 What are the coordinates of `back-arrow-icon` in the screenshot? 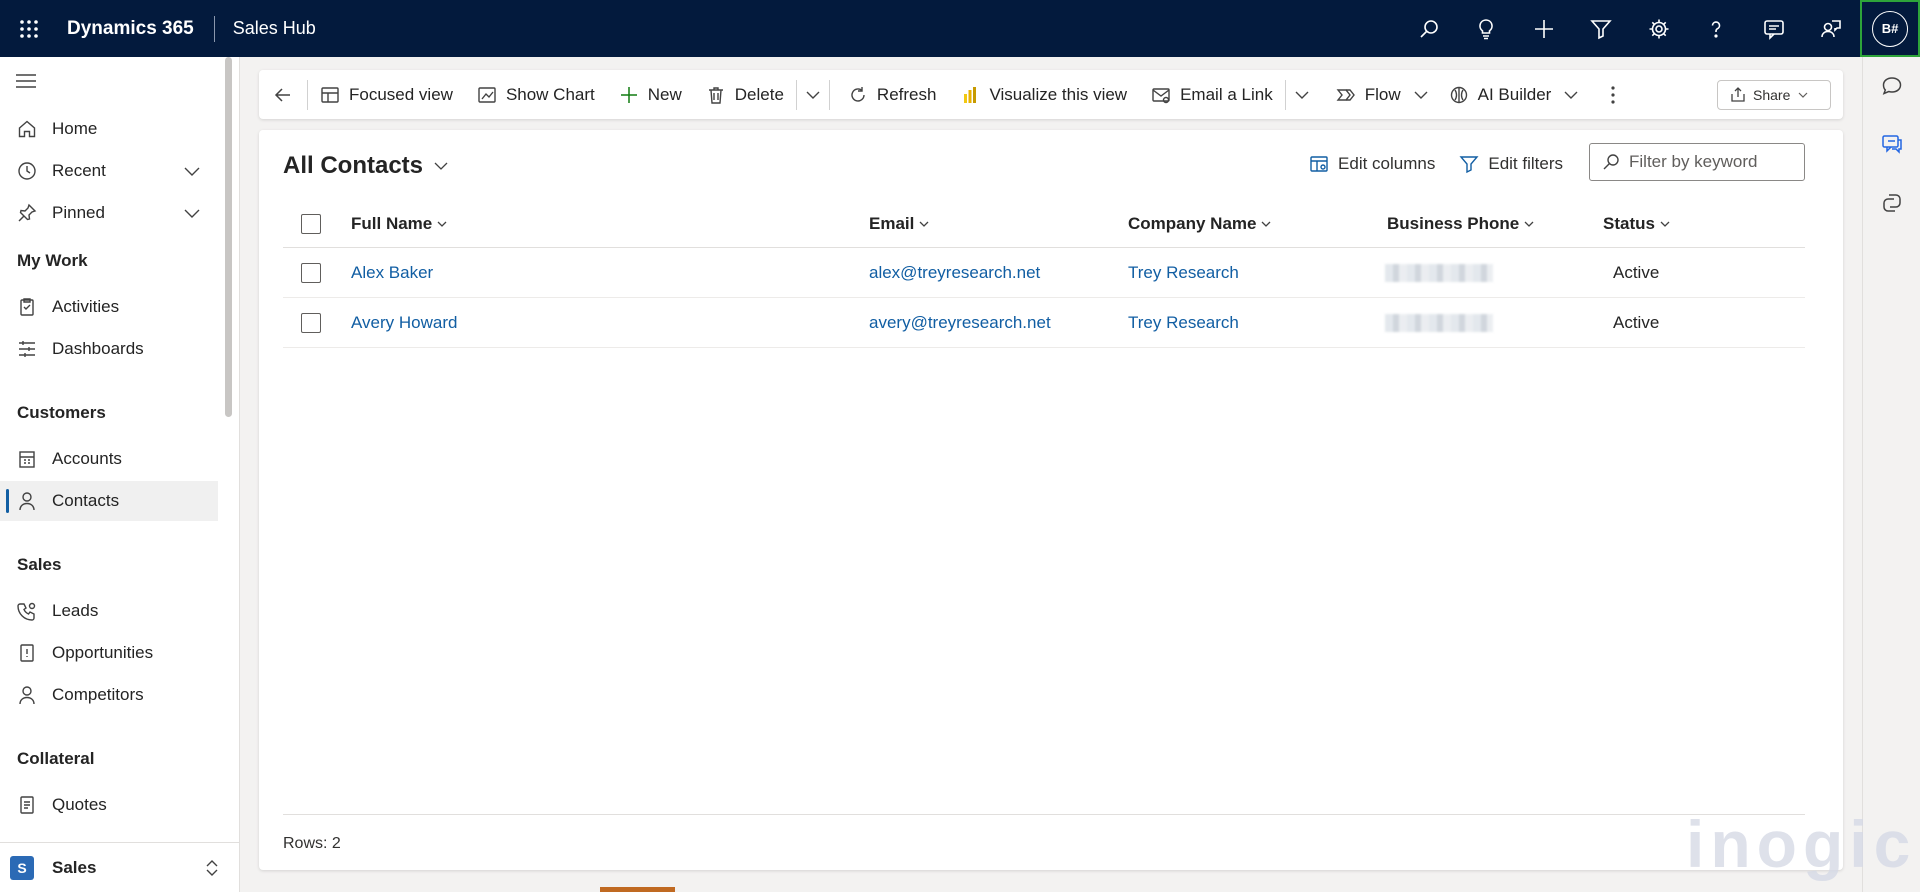 It's located at (283, 95).